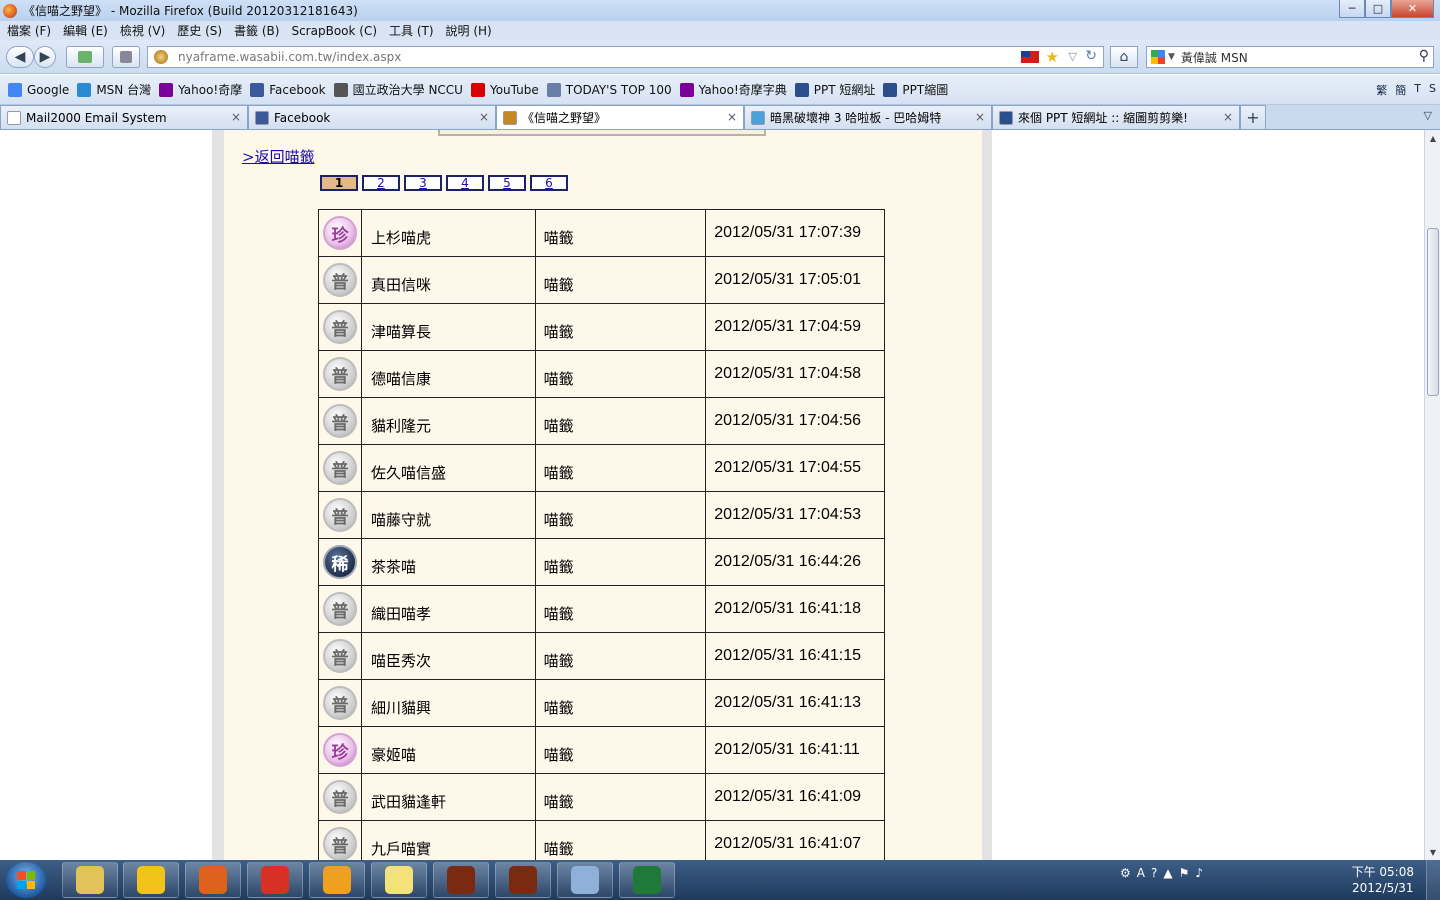 This screenshot has width=1440, height=900. Describe the element at coordinates (200, 89) in the screenshot. I see `bookmark-item: Yahoo!奇摩` at that location.